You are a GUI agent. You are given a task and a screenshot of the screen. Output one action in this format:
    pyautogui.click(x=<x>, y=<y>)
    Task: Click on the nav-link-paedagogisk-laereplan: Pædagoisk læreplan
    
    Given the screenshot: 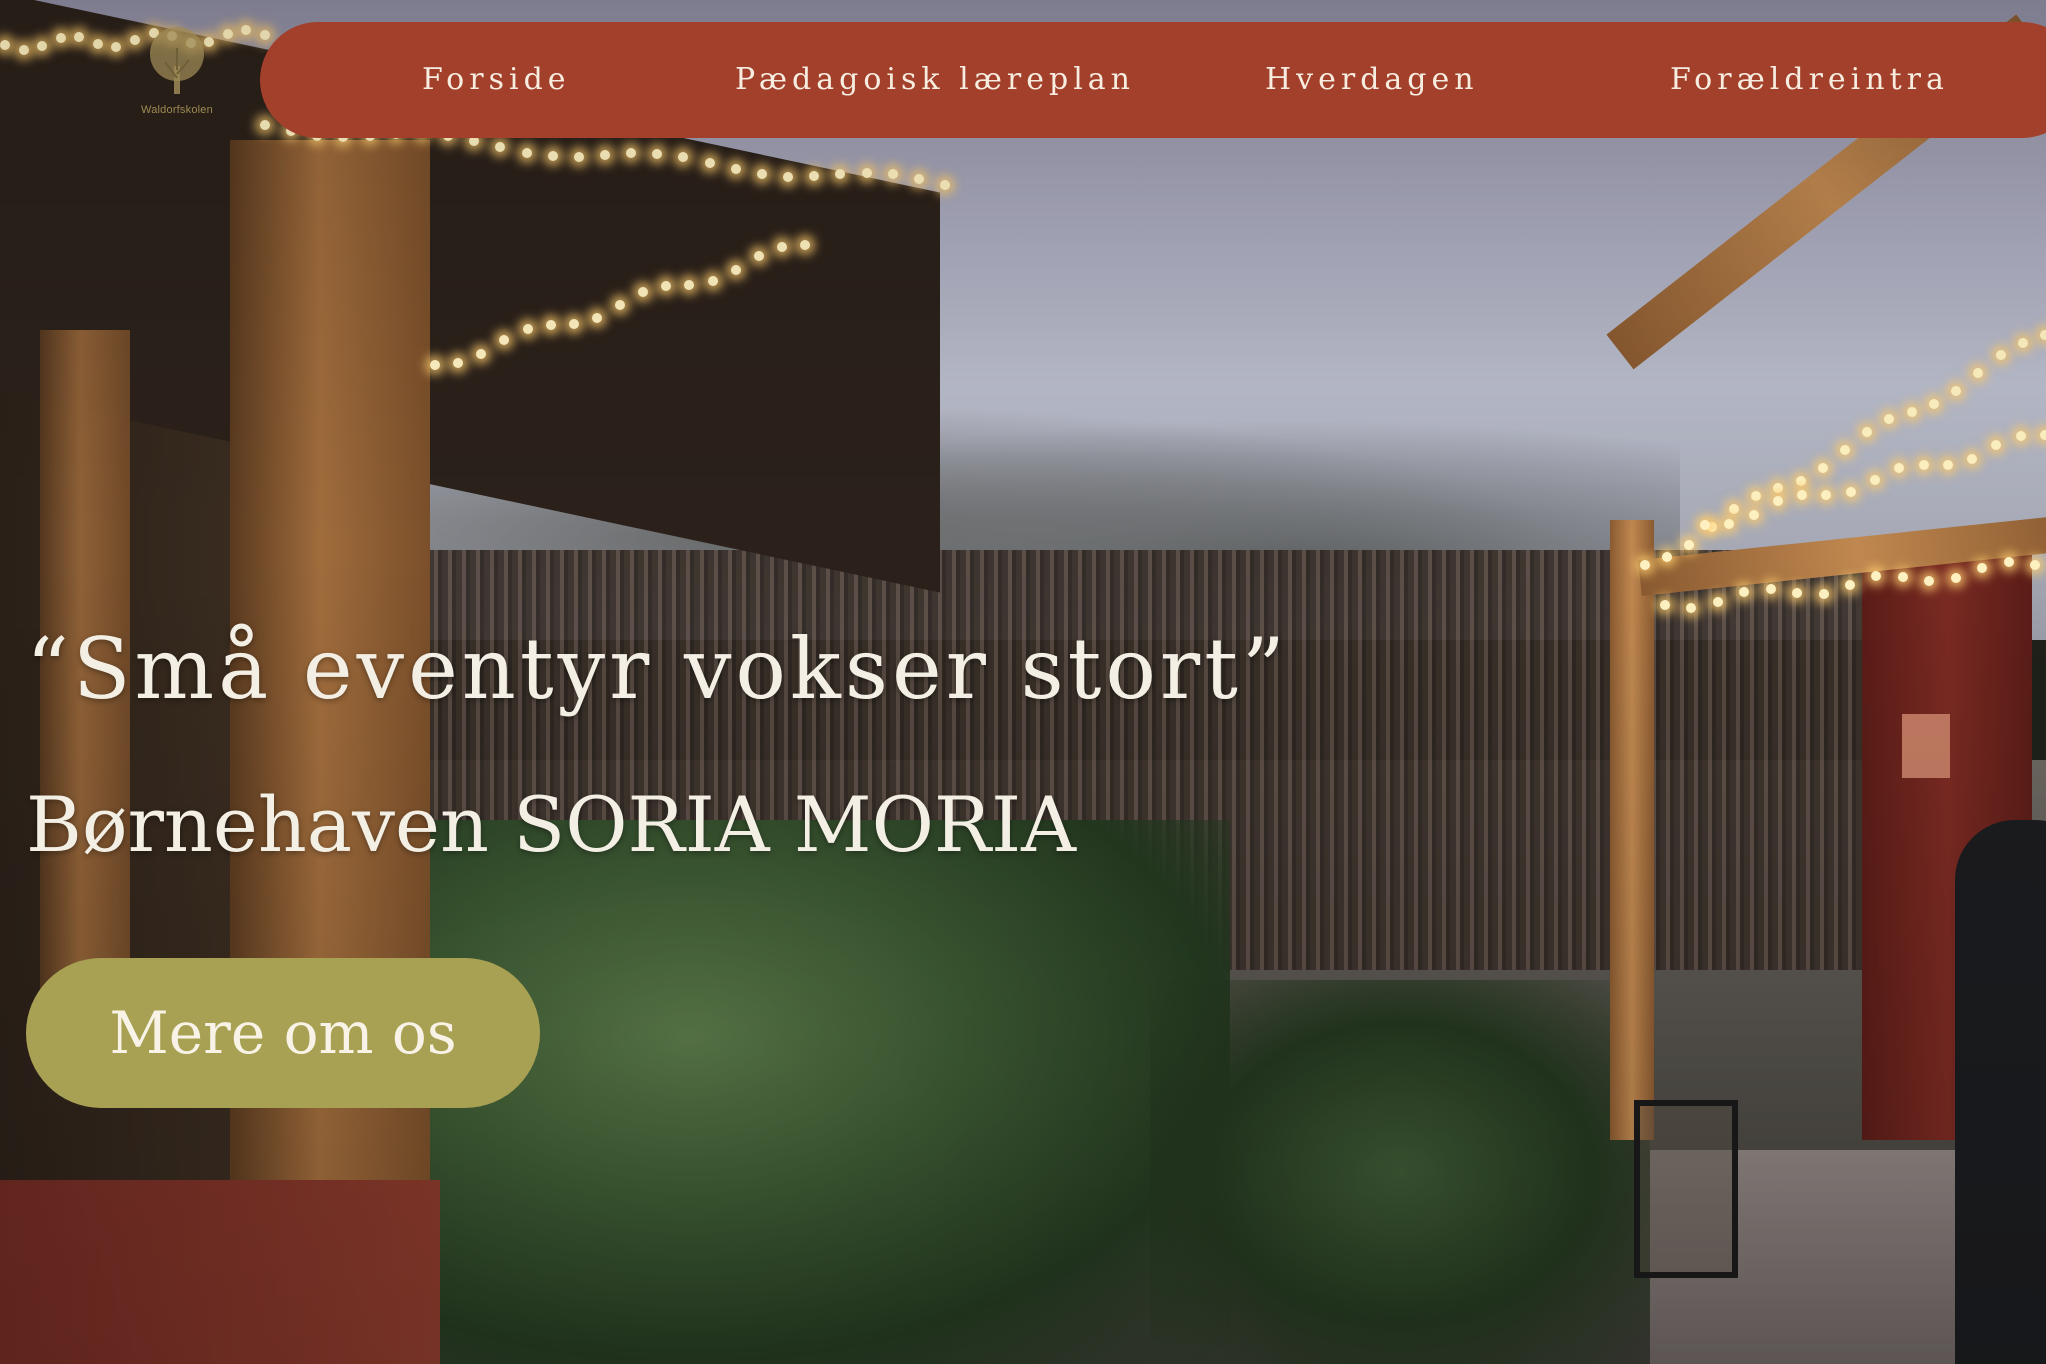 What is the action you would take?
    pyautogui.click(x=935, y=80)
    